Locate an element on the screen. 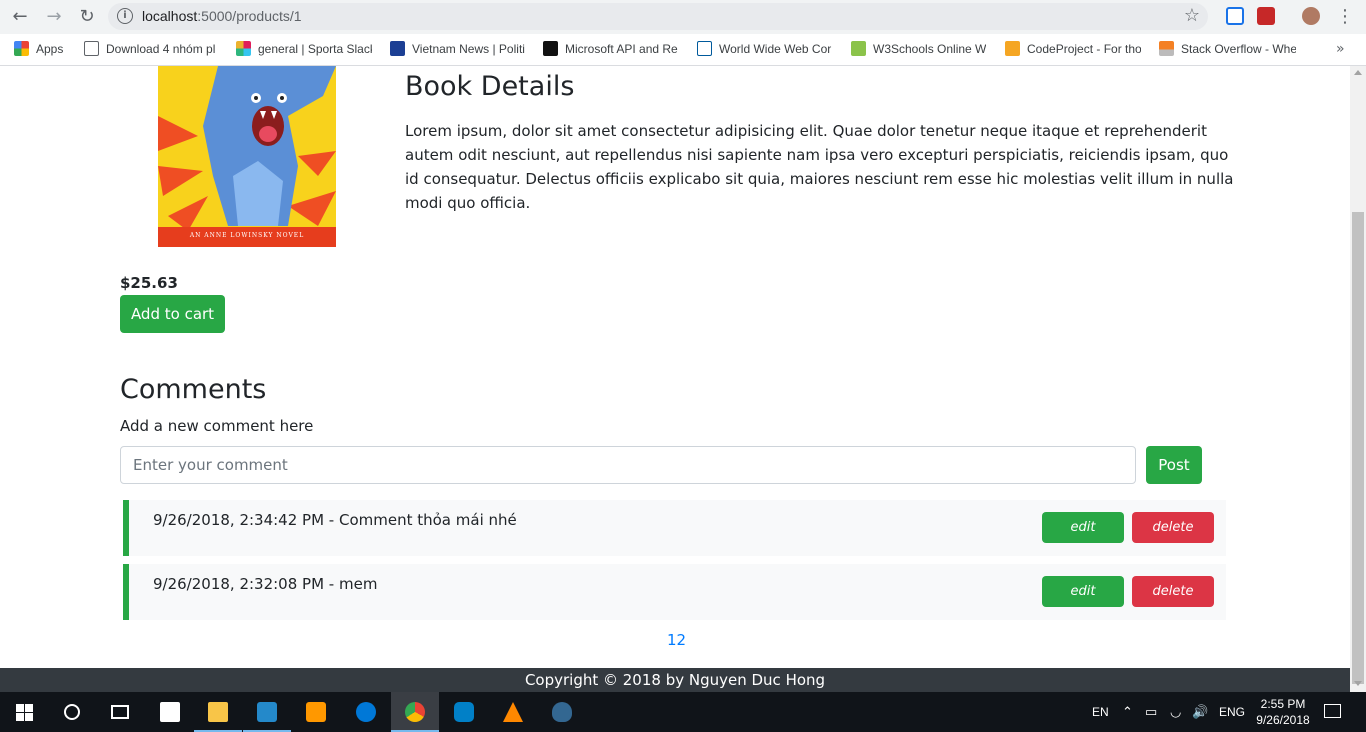  taskbar-zalo is located at coordinates (464, 712).